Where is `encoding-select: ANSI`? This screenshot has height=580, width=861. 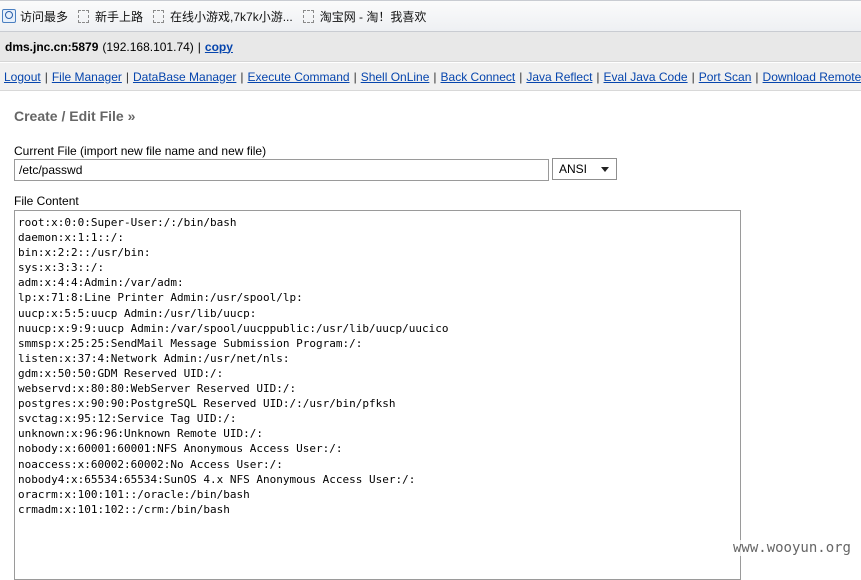 encoding-select: ANSI is located at coordinates (584, 169).